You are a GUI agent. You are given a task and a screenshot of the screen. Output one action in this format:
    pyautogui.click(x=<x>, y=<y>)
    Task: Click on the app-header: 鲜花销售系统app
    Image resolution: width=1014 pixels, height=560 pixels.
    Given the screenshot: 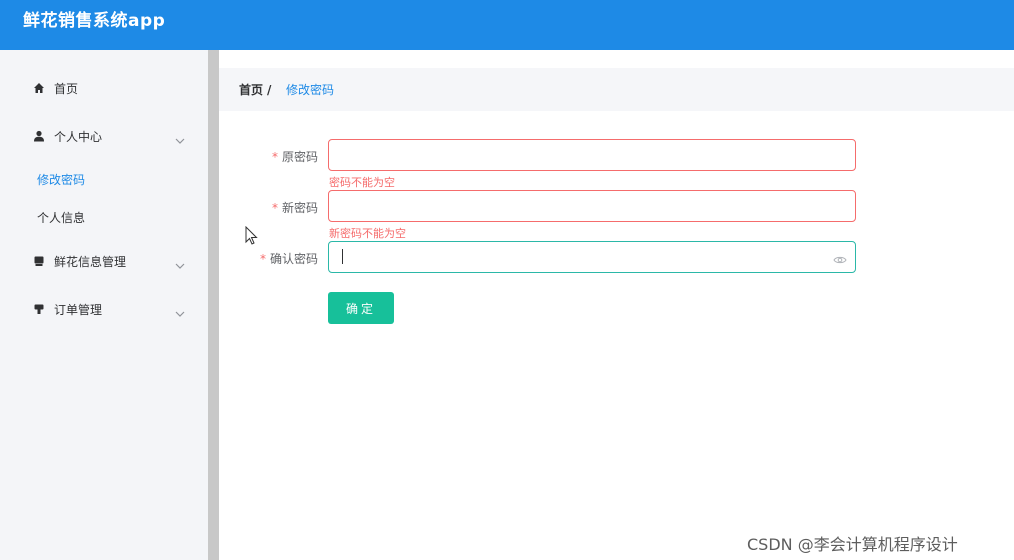 What is the action you would take?
    pyautogui.click(x=507, y=25)
    